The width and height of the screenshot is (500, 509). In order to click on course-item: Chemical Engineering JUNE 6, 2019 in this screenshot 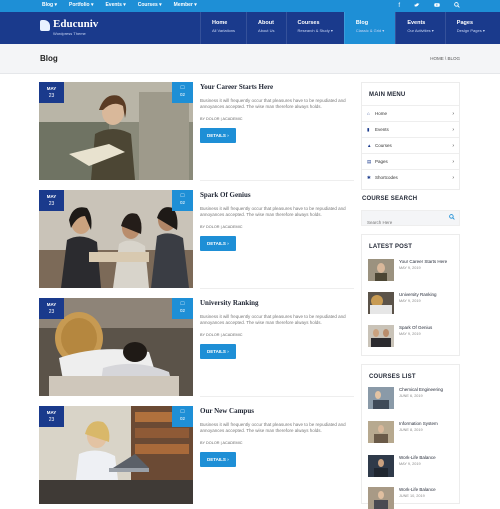, I will do `click(405, 398)`.